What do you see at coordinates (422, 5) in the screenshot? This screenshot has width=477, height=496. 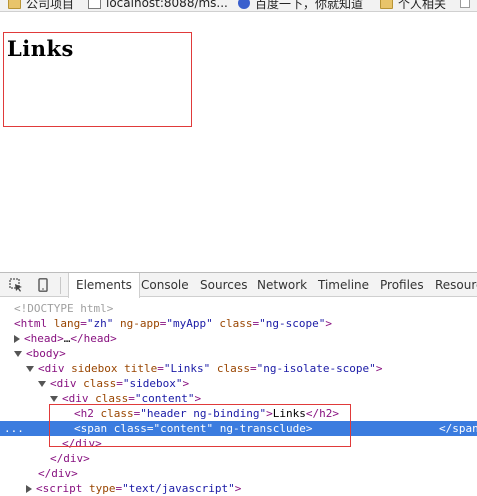 I see `bookmark-label: 个人相关` at bounding box center [422, 5].